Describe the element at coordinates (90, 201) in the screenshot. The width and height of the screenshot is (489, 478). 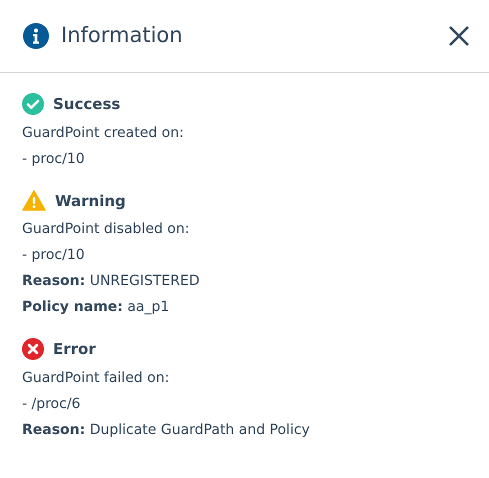
I see `section-heading: Warning` at that location.